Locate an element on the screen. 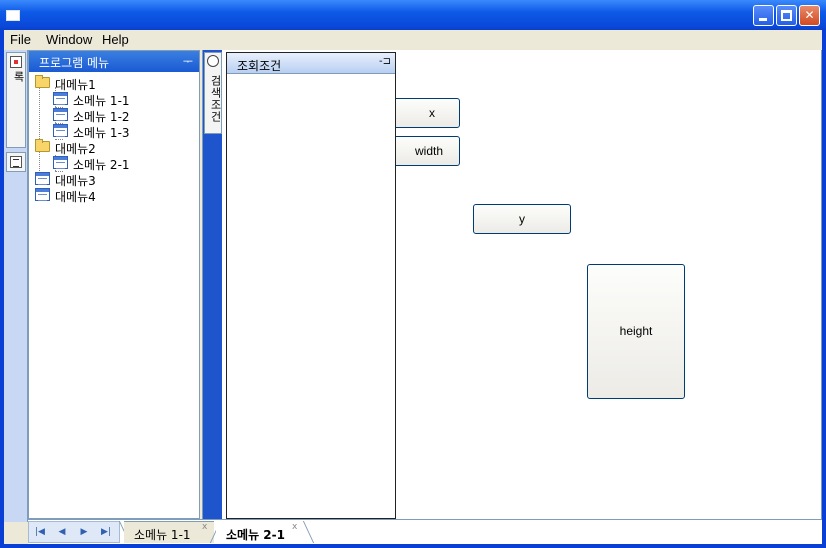  menu-file-label: File is located at coordinates (20, 39).